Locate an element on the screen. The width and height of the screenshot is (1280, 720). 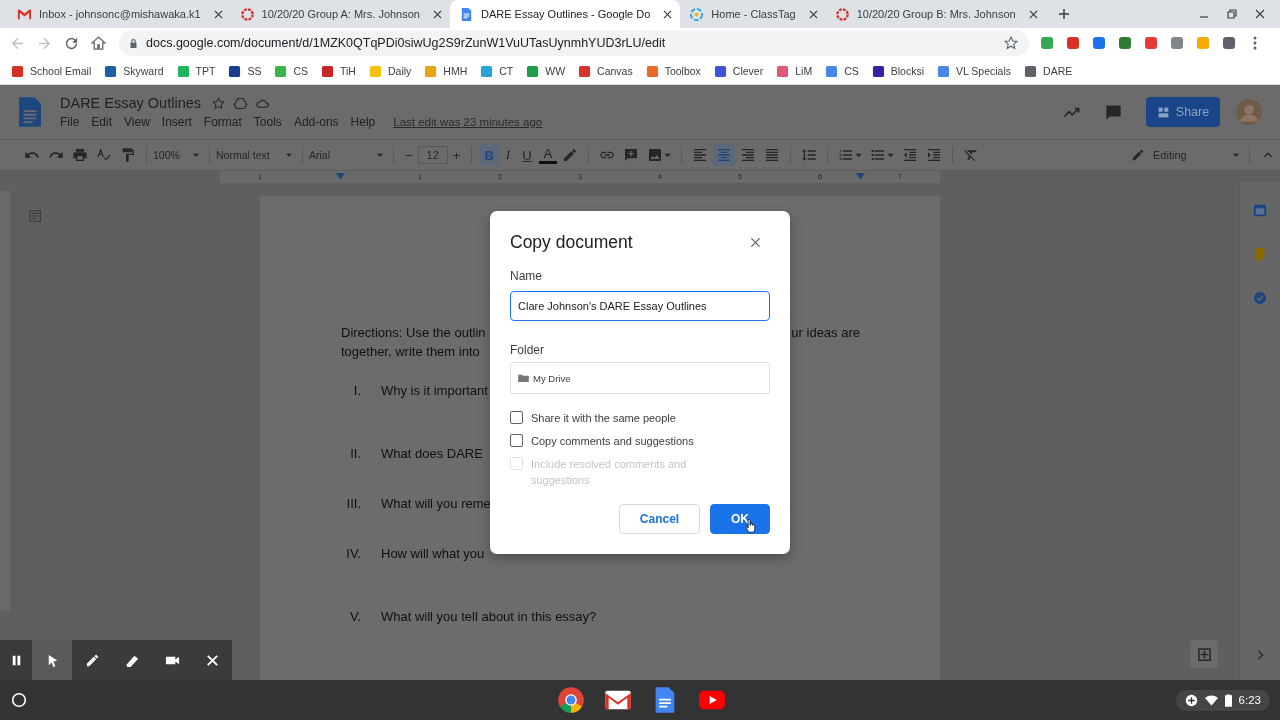
battery-icon is located at coordinates (1228, 700).